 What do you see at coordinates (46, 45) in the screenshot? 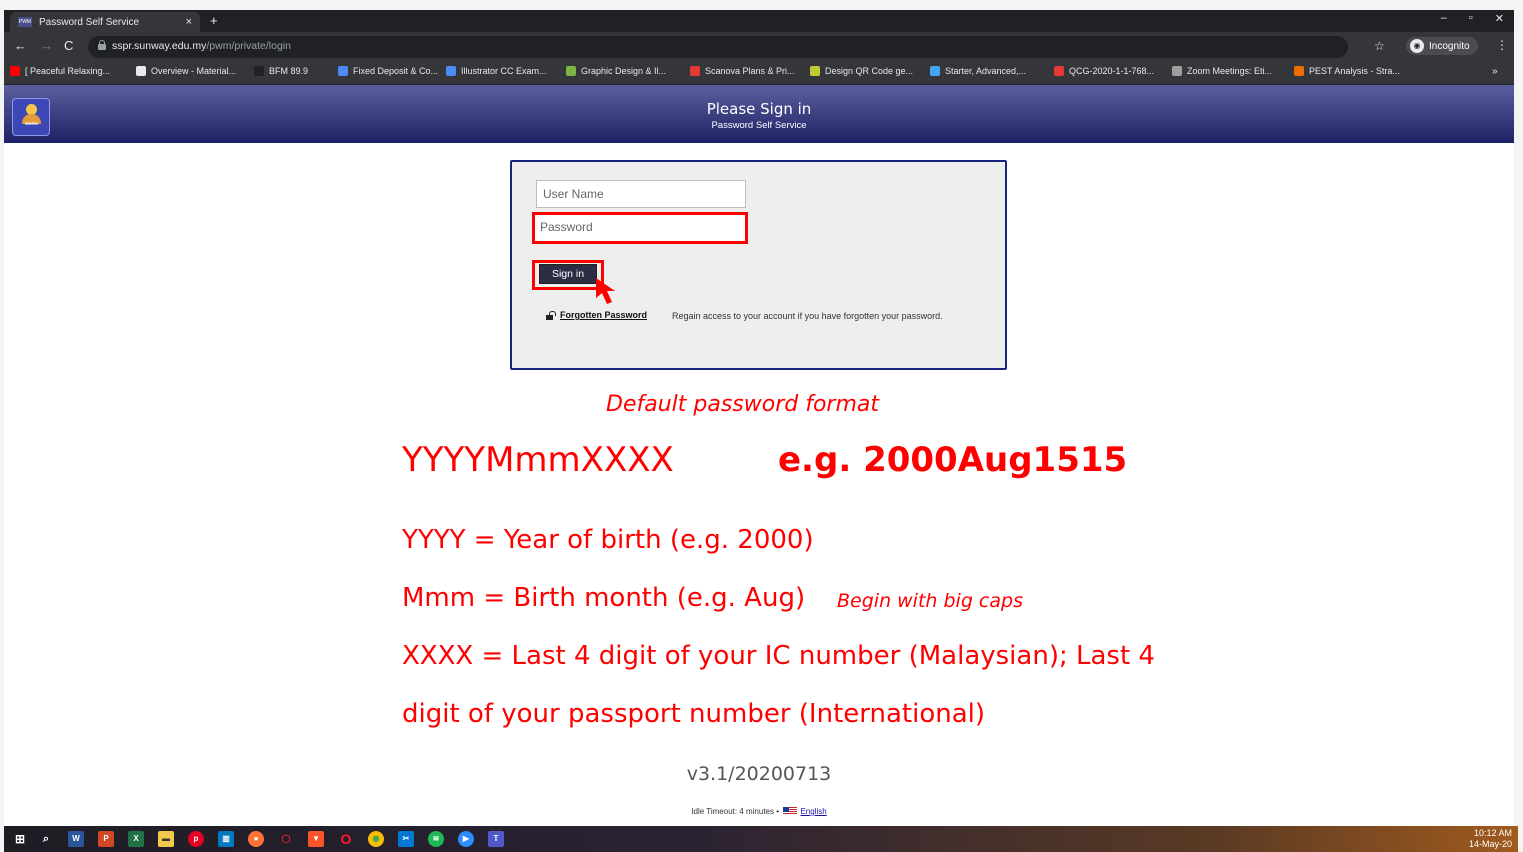
I see `forward-arrow-icon: →` at bounding box center [46, 45].